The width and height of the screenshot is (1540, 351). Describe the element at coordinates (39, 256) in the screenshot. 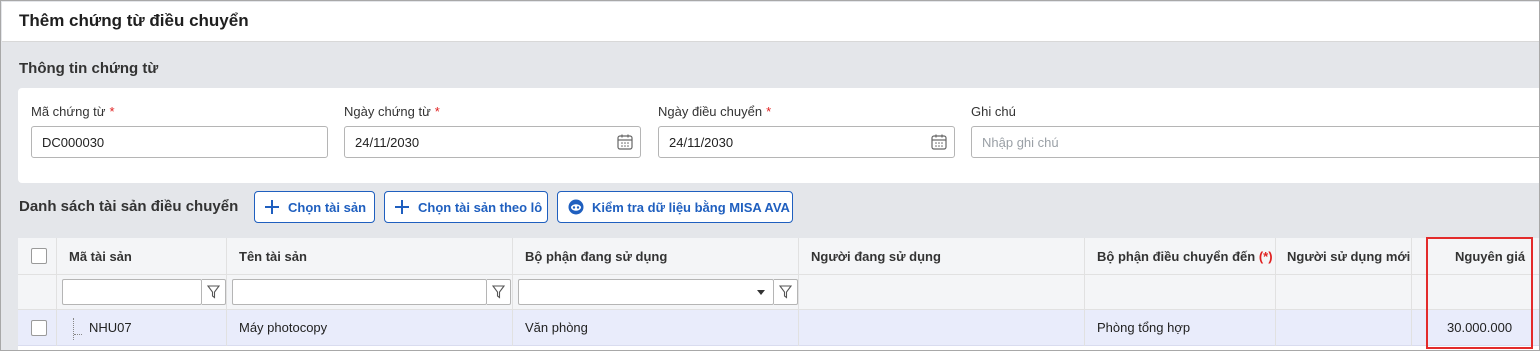

I see `select-all-checkbox` at that location.